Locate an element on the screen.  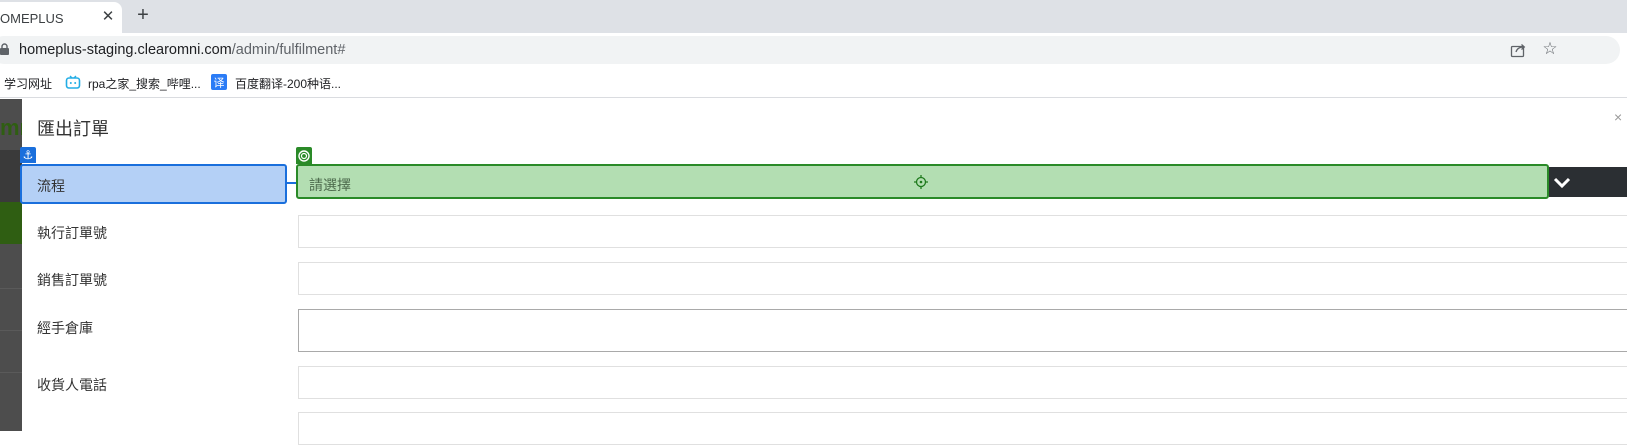
backdrop-header is located at coordinates (11, 176).